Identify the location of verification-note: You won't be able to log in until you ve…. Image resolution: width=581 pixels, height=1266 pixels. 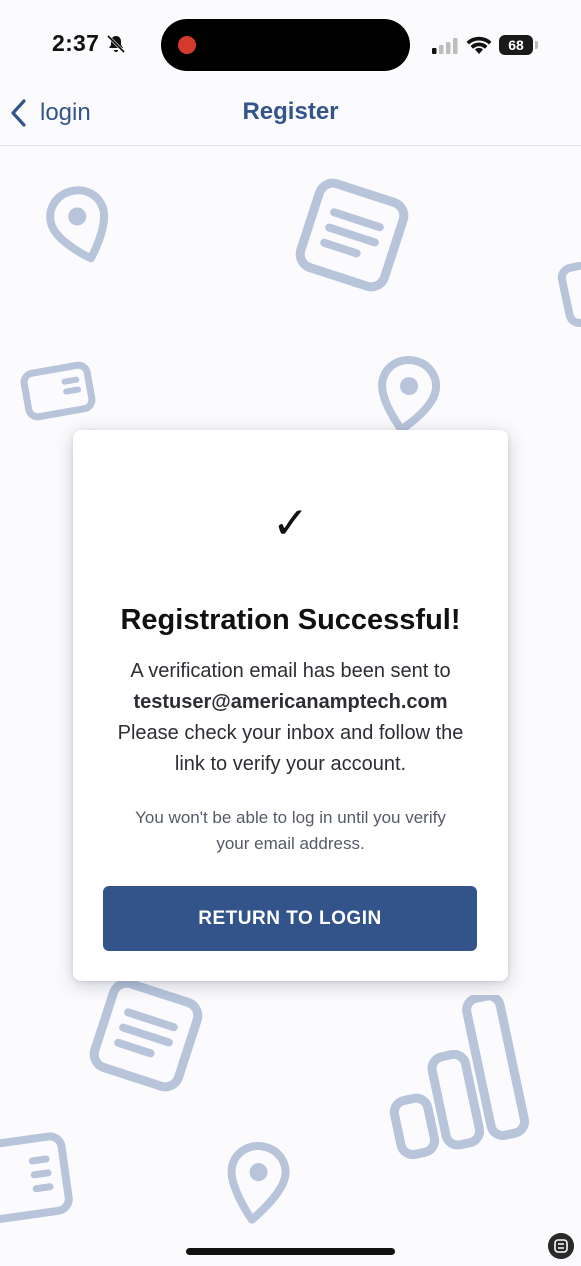
(290, 831).